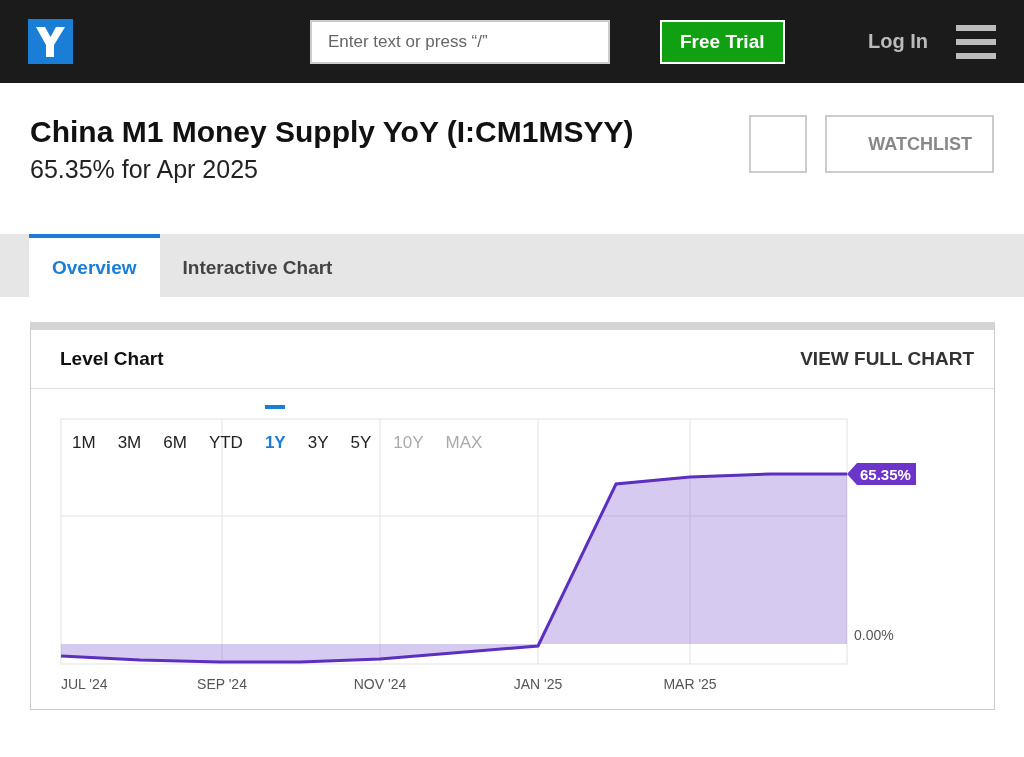 The height and width of the screenshot is (757, 1024). What do you see at coordinates (84, 684) in the screenshot?
I see `x-axis-label: JUL '24` at bounding box center [84, 684].